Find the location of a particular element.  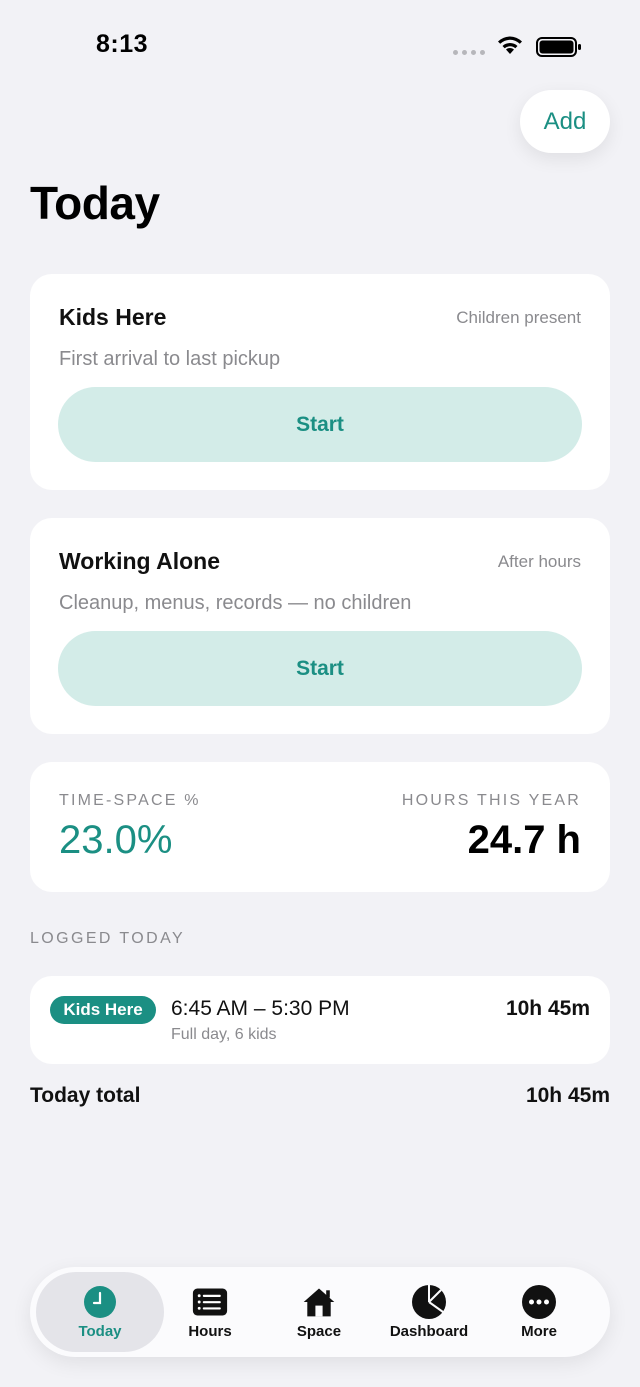

cellular-signal-icon is located at coordinates (469, 52).